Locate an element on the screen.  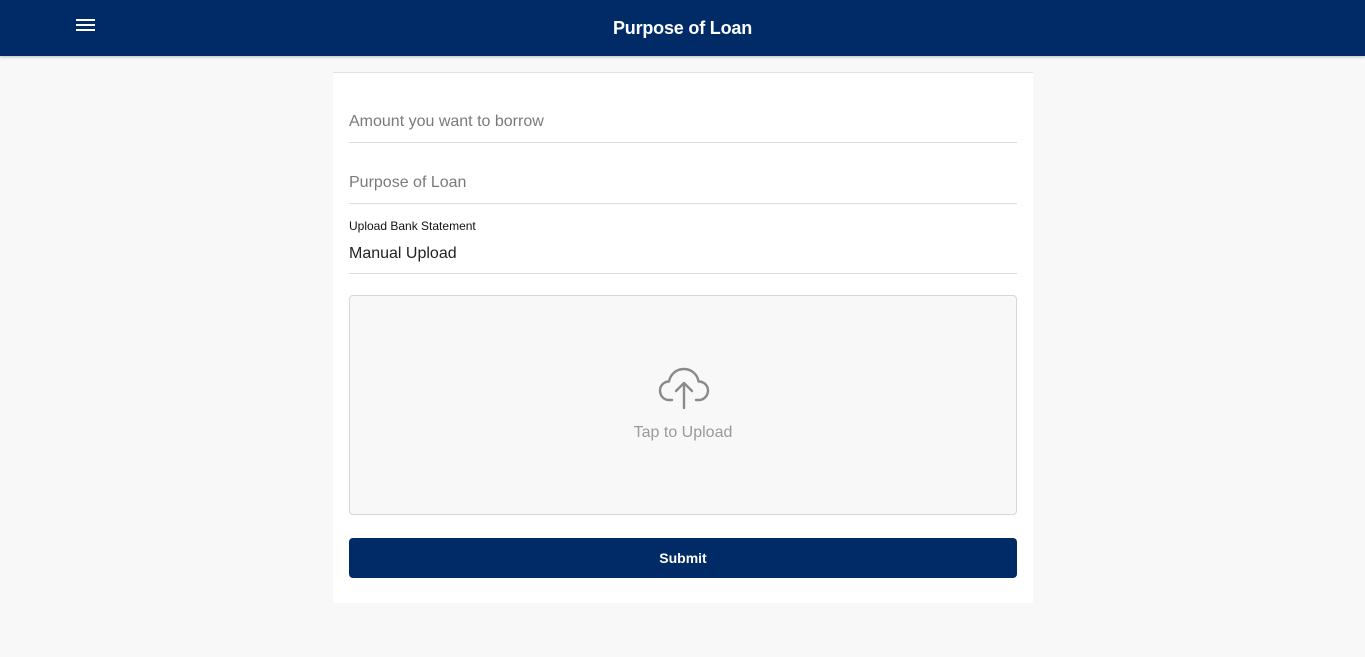
amount-input: Amount you want to borrow is located at coordinates (446, 122).